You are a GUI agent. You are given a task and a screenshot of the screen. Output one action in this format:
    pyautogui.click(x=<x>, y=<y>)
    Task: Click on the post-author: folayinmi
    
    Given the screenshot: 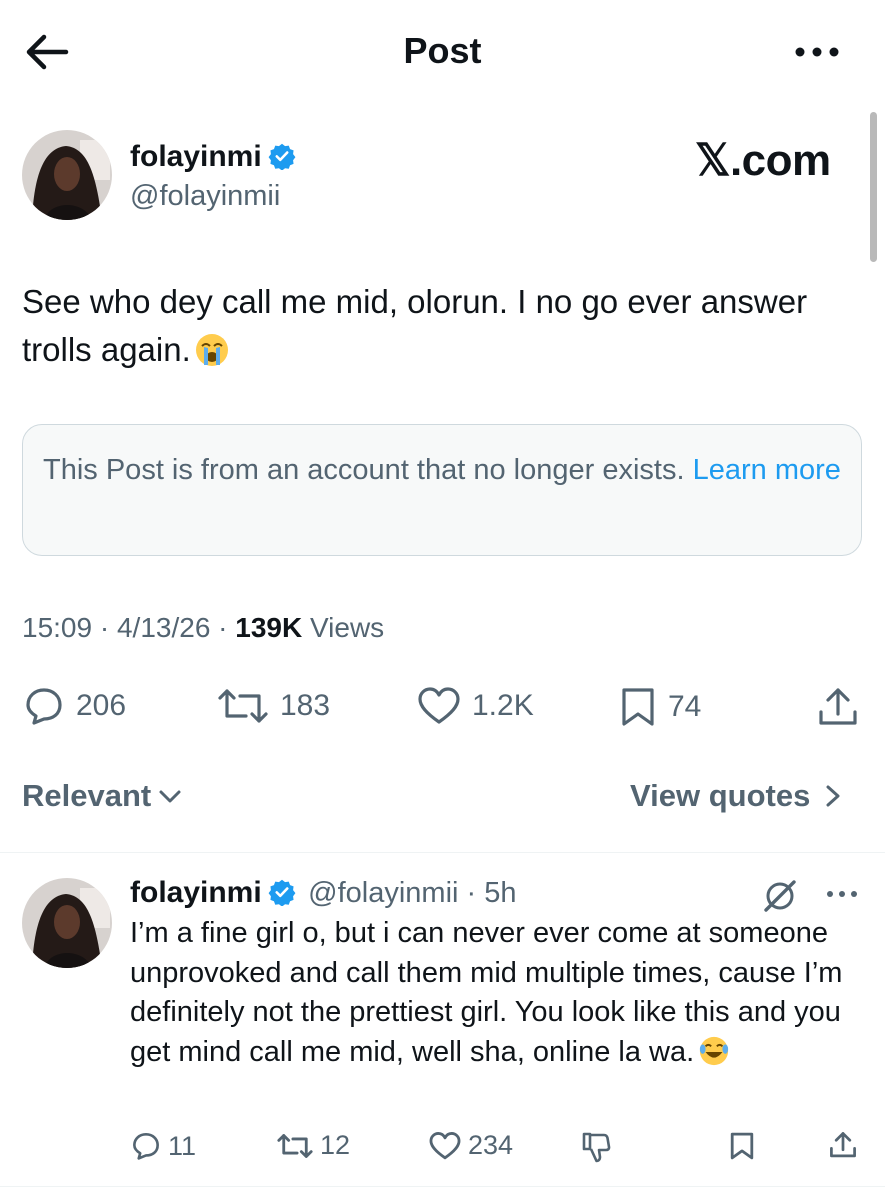 What is the action you would take?
    pyautogui.click(x=213, y=157)
    